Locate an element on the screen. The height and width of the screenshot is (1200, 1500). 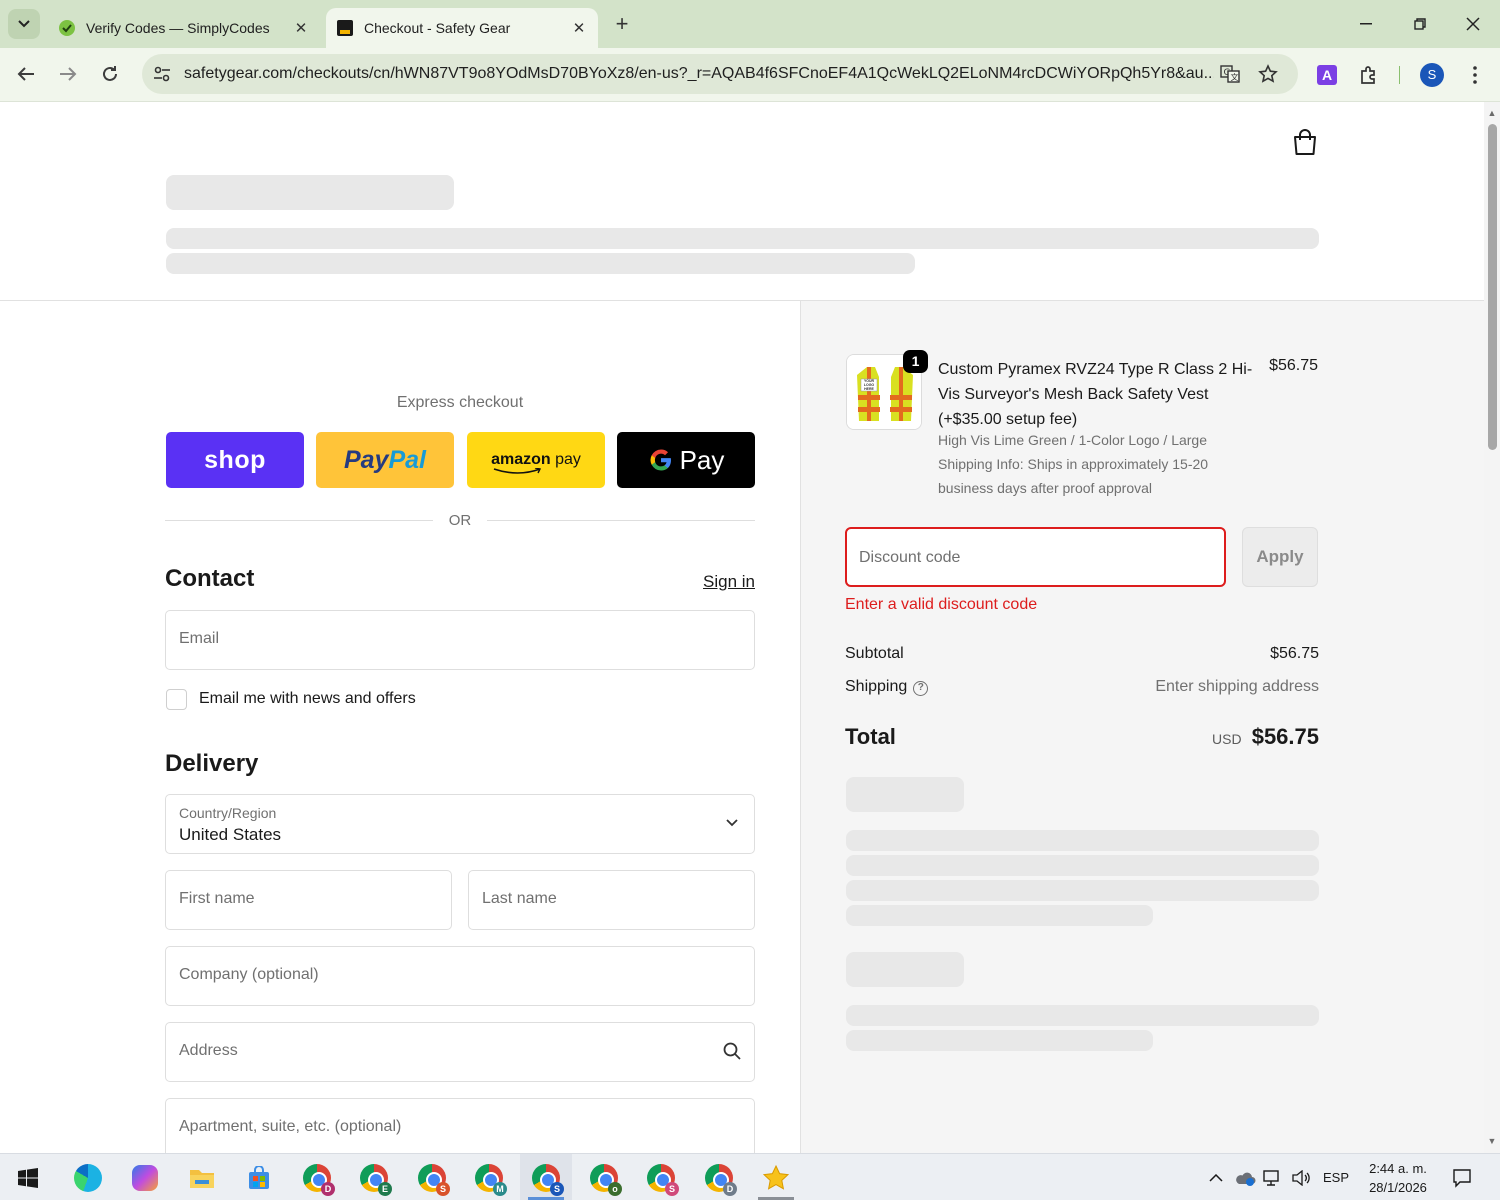
chrome-icon: S is located at coordinates (434, 1179).